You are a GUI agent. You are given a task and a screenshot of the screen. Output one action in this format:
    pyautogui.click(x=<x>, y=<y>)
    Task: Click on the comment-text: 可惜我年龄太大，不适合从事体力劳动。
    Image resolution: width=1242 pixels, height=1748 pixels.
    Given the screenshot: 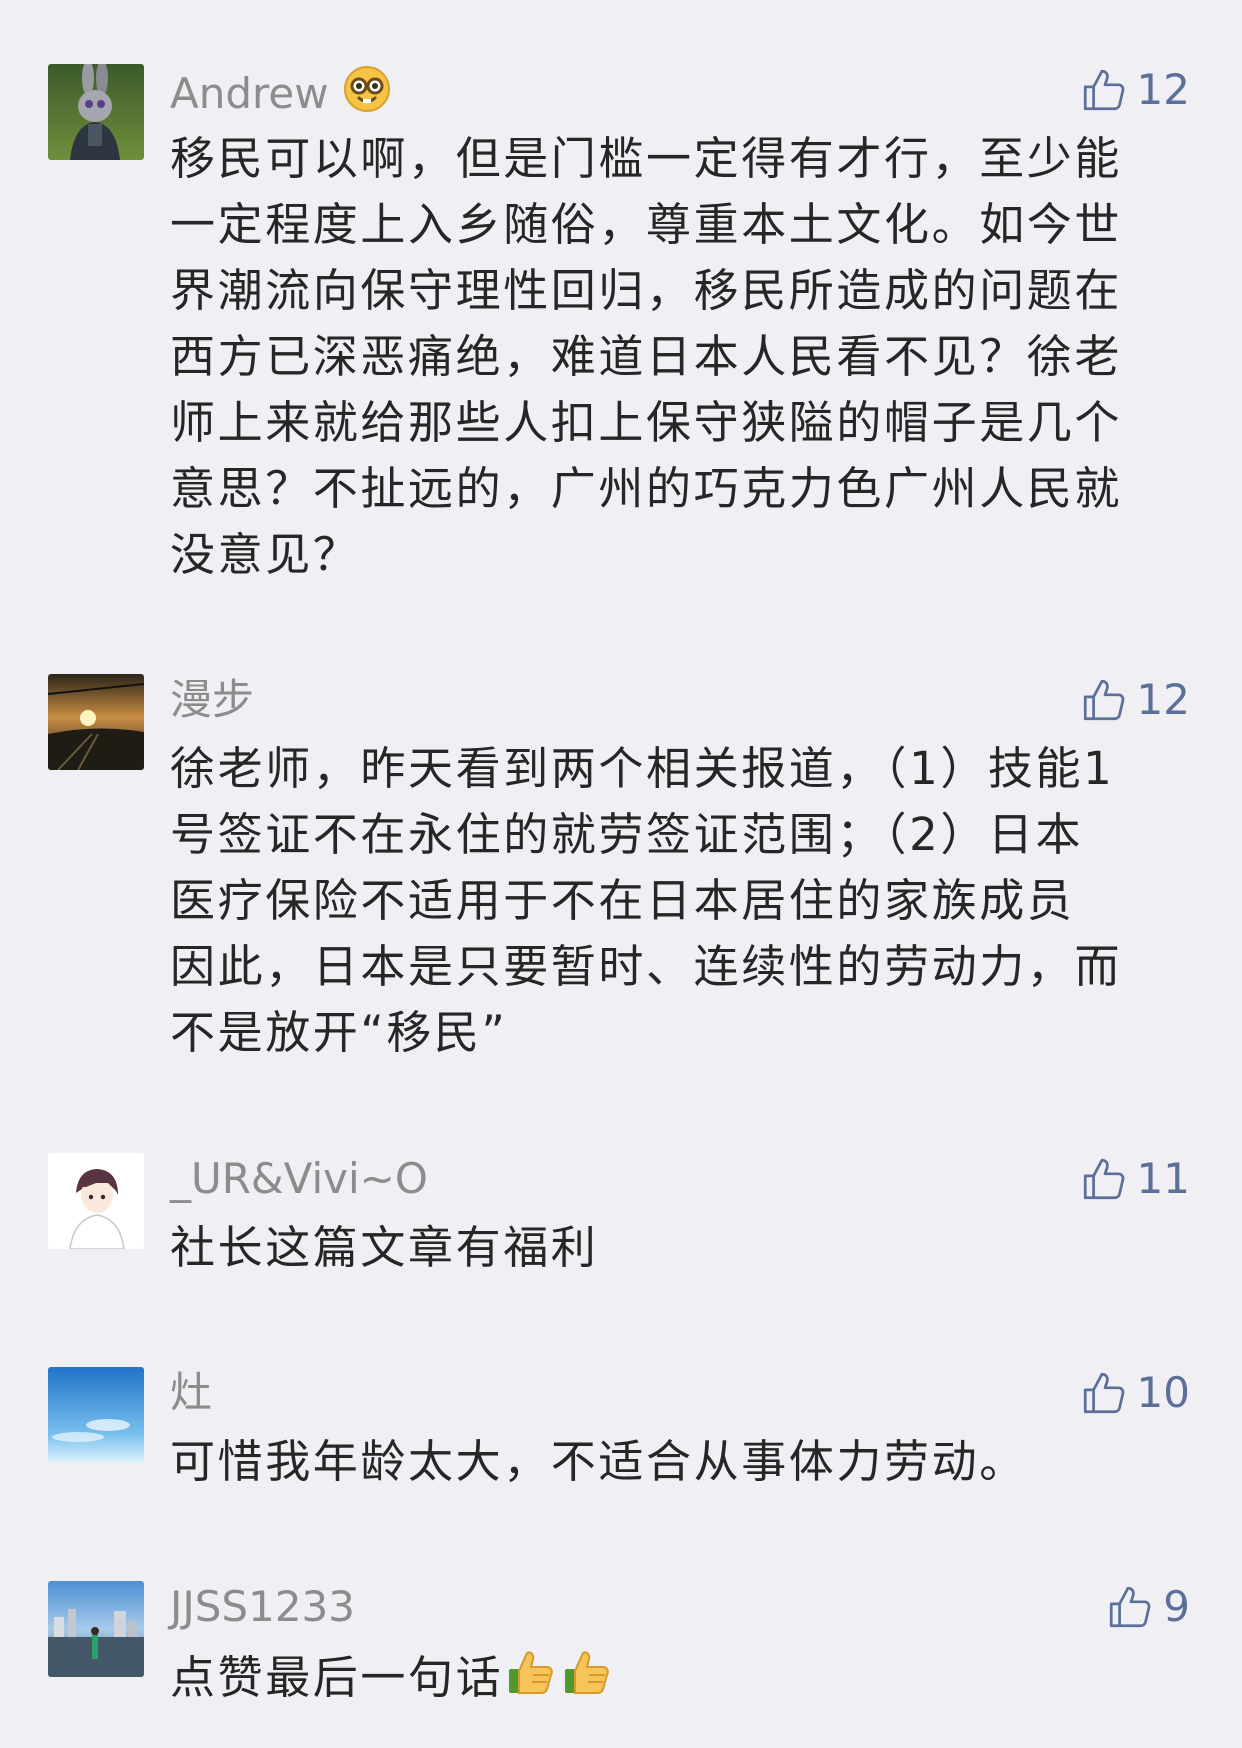 What is the action you would take?
    pyautogui.click(x=675, y=1462)
    